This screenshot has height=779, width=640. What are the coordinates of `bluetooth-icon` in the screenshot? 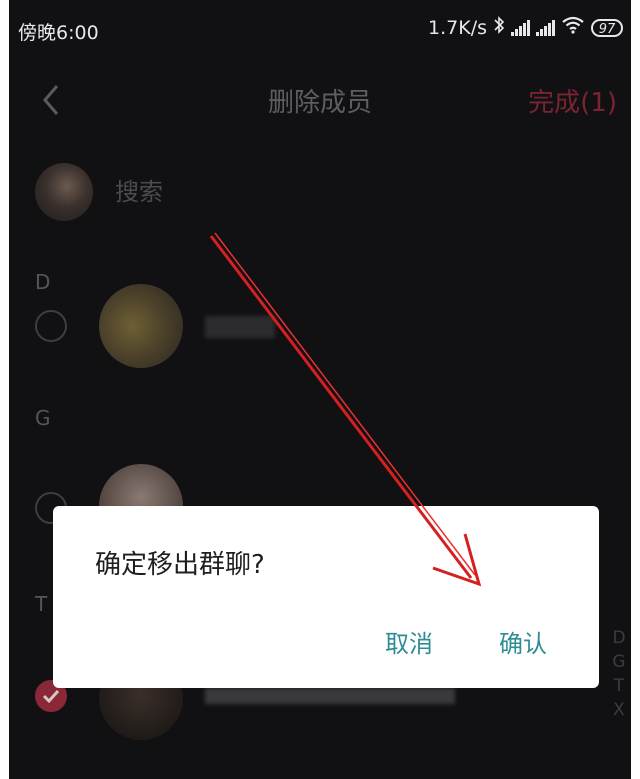 It's located at (499, 27).